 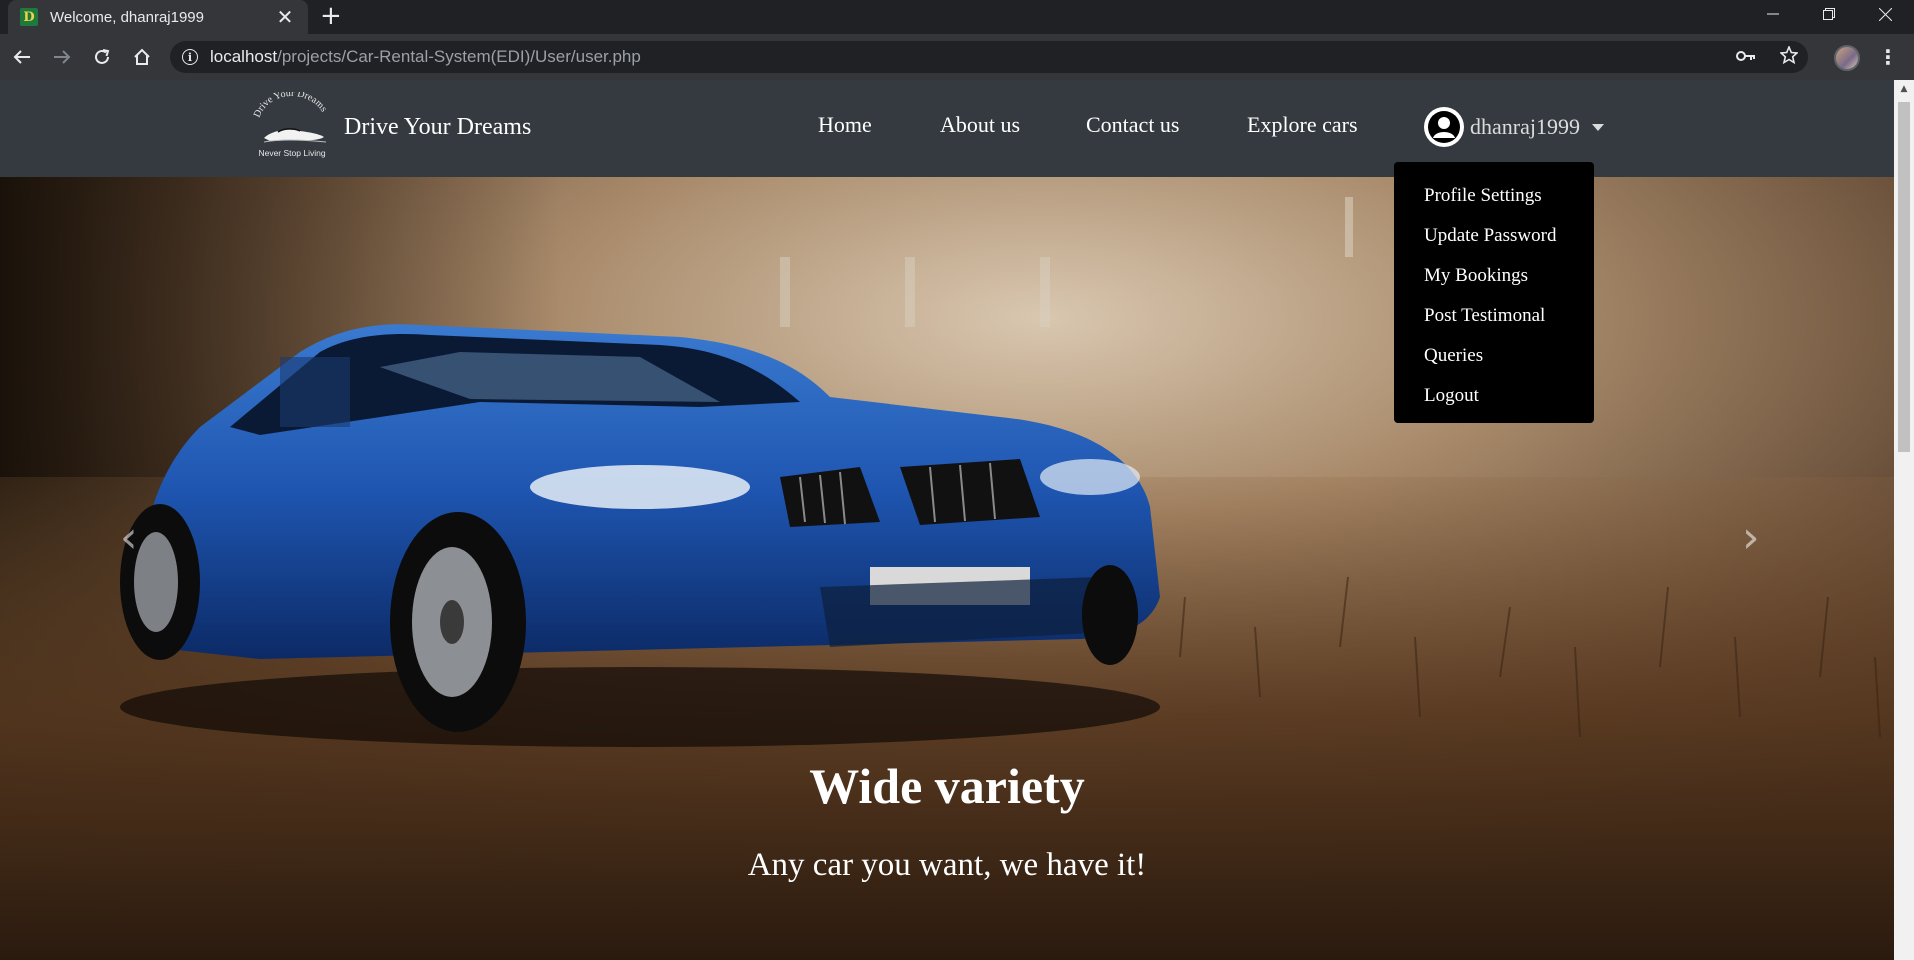 I want to click on new-tab-icon: +, so click(x=331, y=16).